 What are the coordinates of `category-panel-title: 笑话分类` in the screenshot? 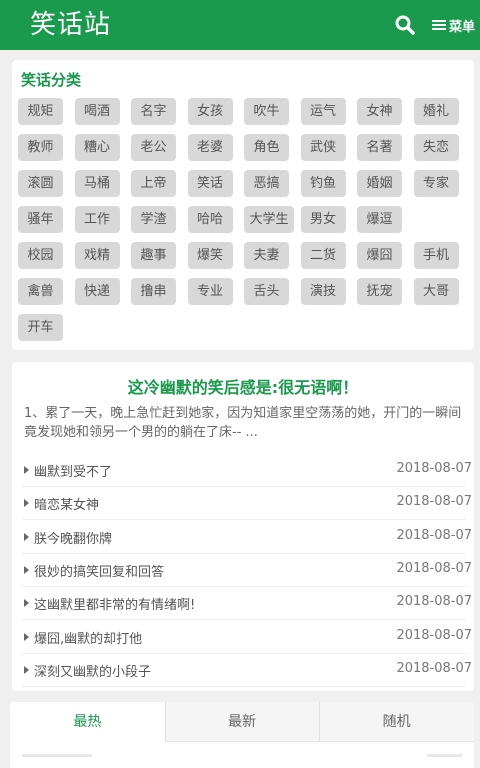 It's located at (51, 80).